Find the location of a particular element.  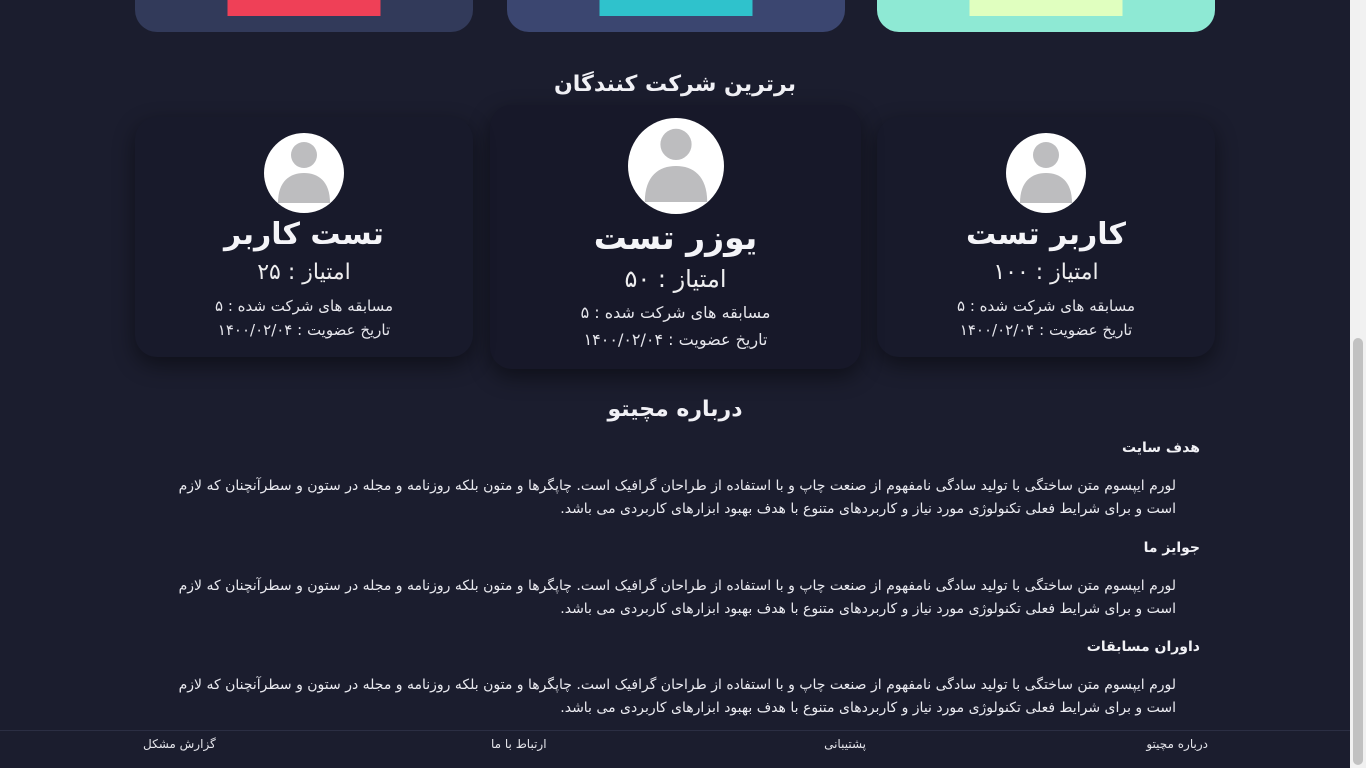

top-card-teal-bar is located at coordinates (676, 8).